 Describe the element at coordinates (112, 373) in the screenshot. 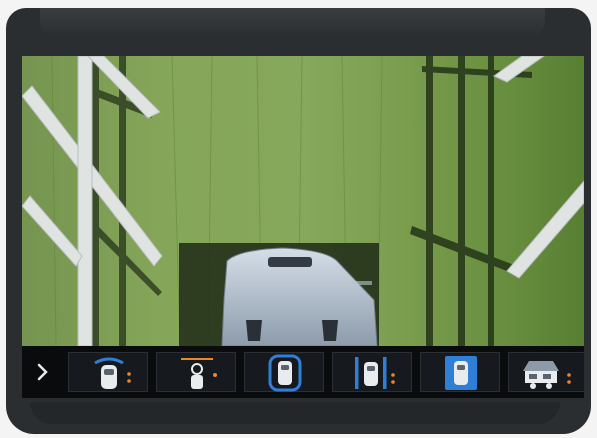

I see `front-top-view-icon` at that location.